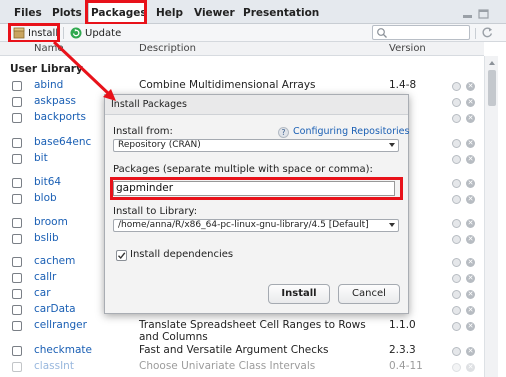 The width and height of the screenshot is (506, 377). Describe the element at coordinates (54, 366) in the screenshot. I see `package-name-link: classInt` at that location.